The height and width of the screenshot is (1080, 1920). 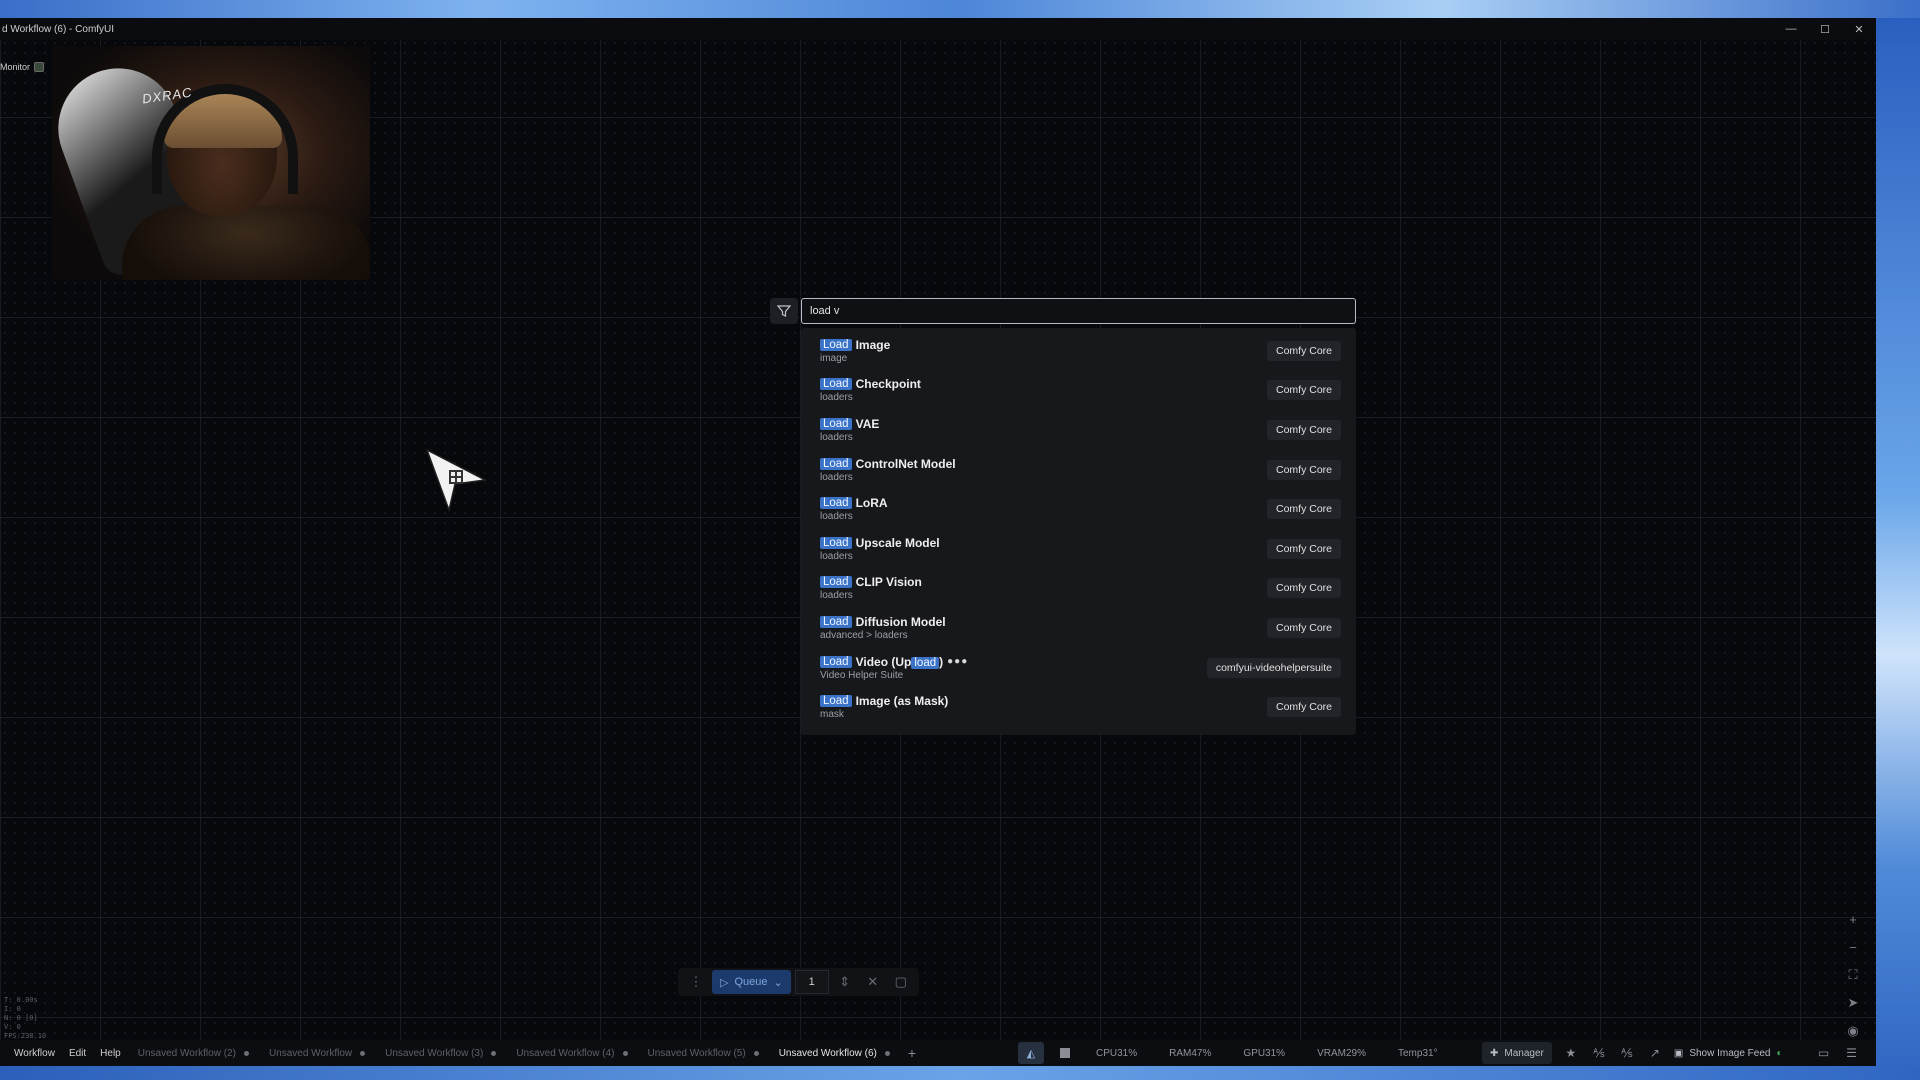 I want to click on stepper-icon: ⇕, so click(x=845, y=982).